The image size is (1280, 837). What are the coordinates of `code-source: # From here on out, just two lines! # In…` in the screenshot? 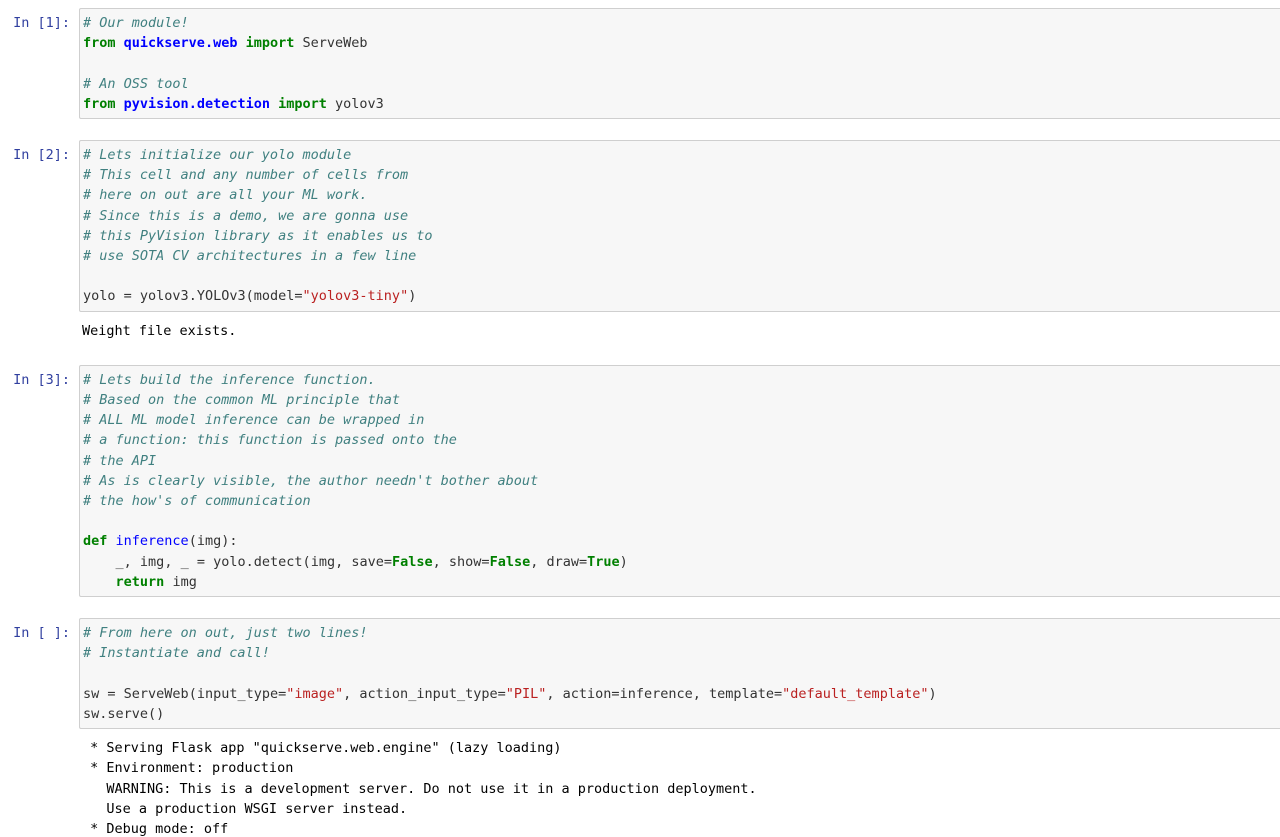 It's located at (679, 673).